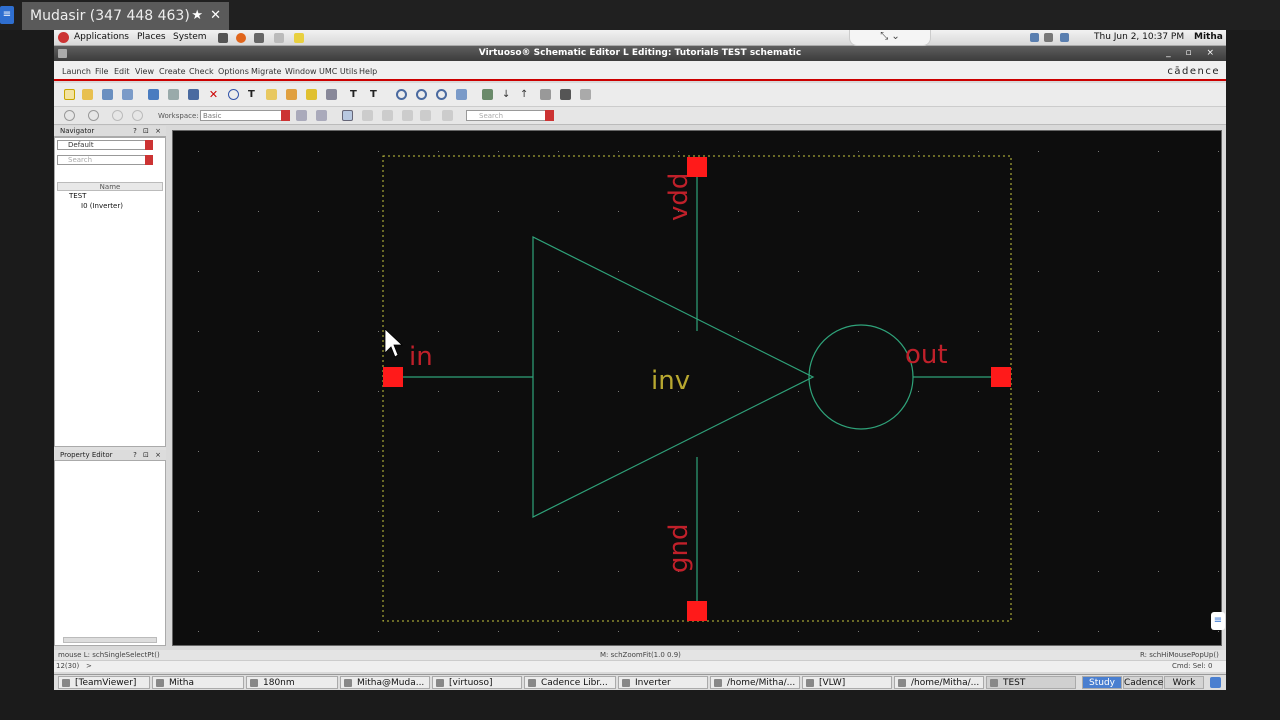  I want to click on tree-item-test: TEST, so click(77, 196).